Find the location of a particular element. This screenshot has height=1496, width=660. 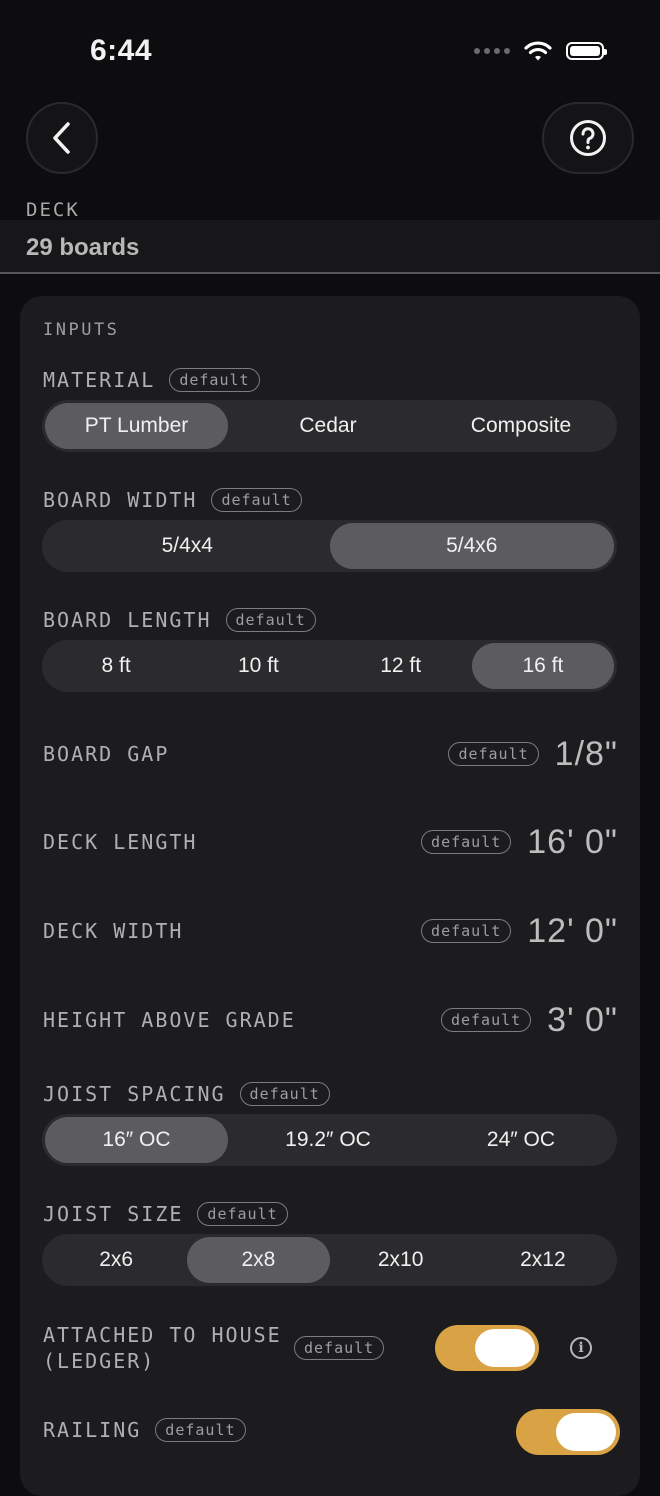

section-label: DECK is located at coordinates (53, 210).